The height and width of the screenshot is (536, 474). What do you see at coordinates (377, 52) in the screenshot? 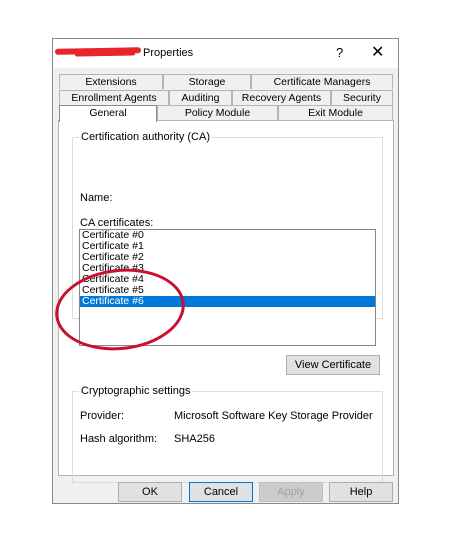
I see `close-icon: ✕` at bounding box center [377, 52].